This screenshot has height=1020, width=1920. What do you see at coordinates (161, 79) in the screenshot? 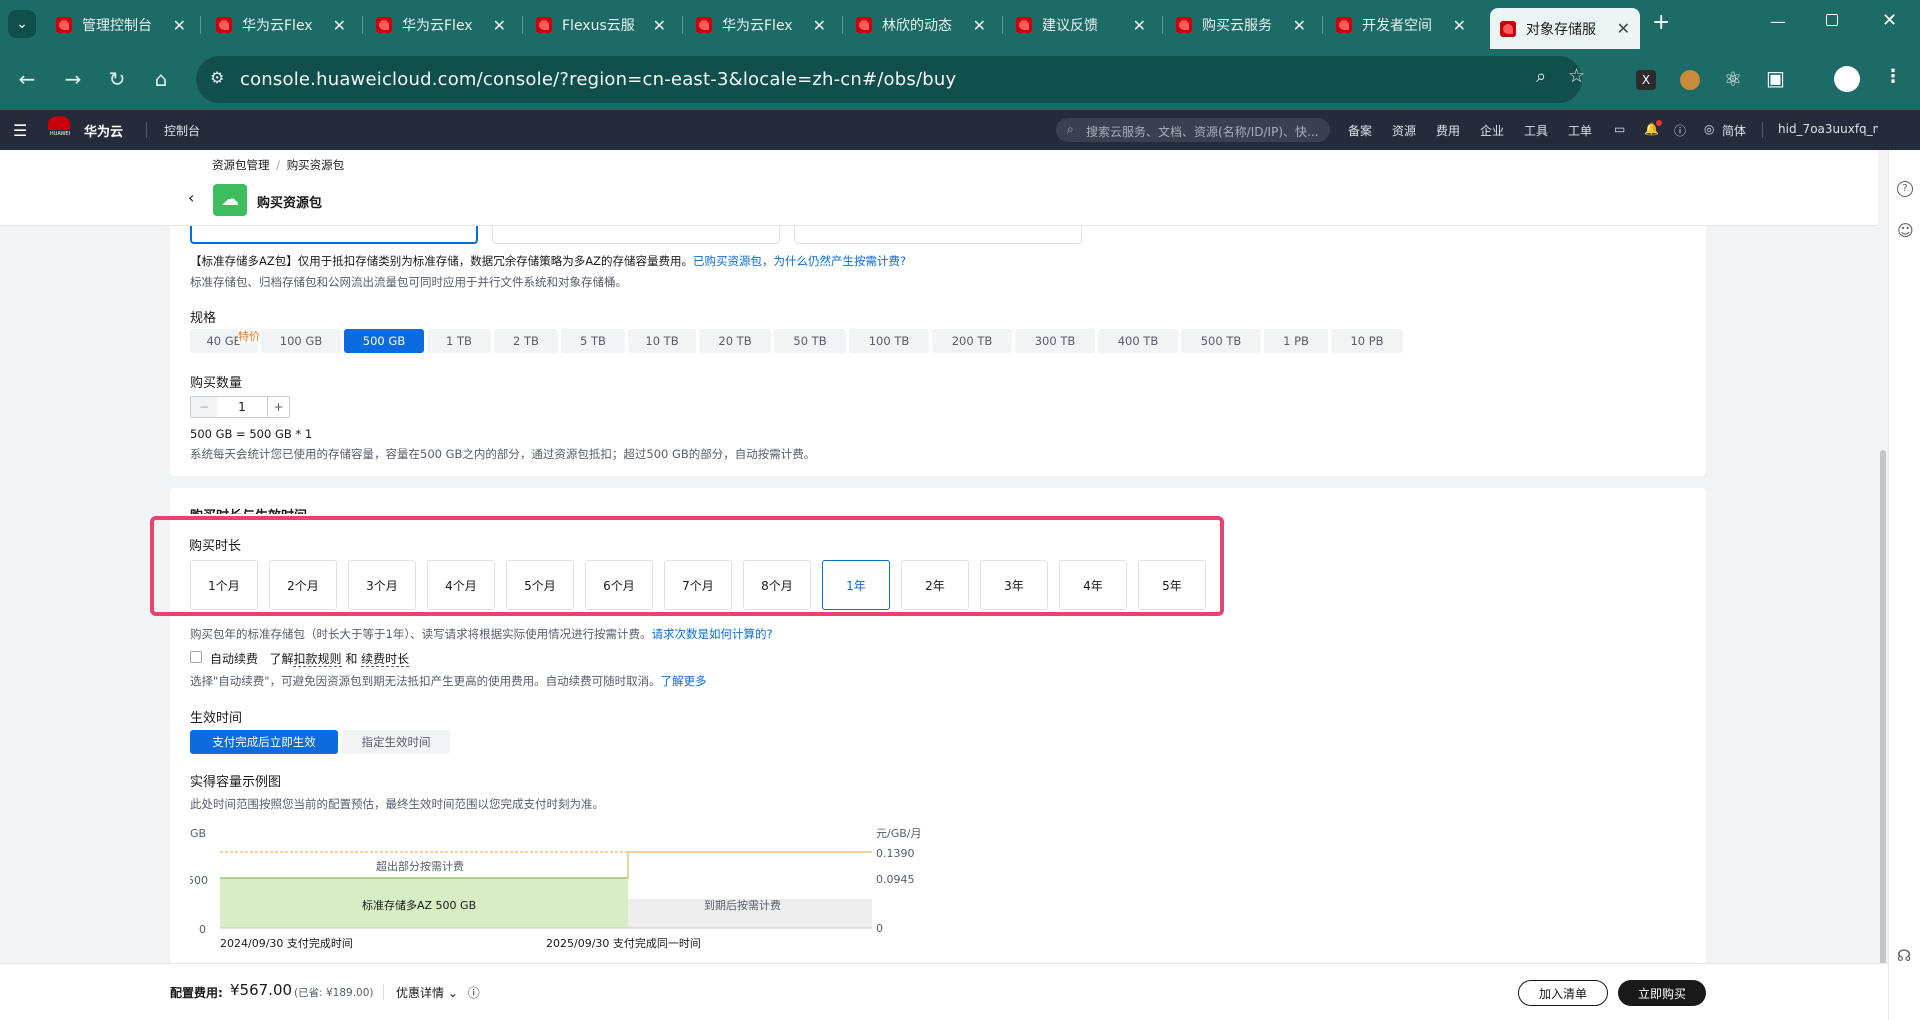
I see `home-icon: ⌂` at bounding box center [161, 79].